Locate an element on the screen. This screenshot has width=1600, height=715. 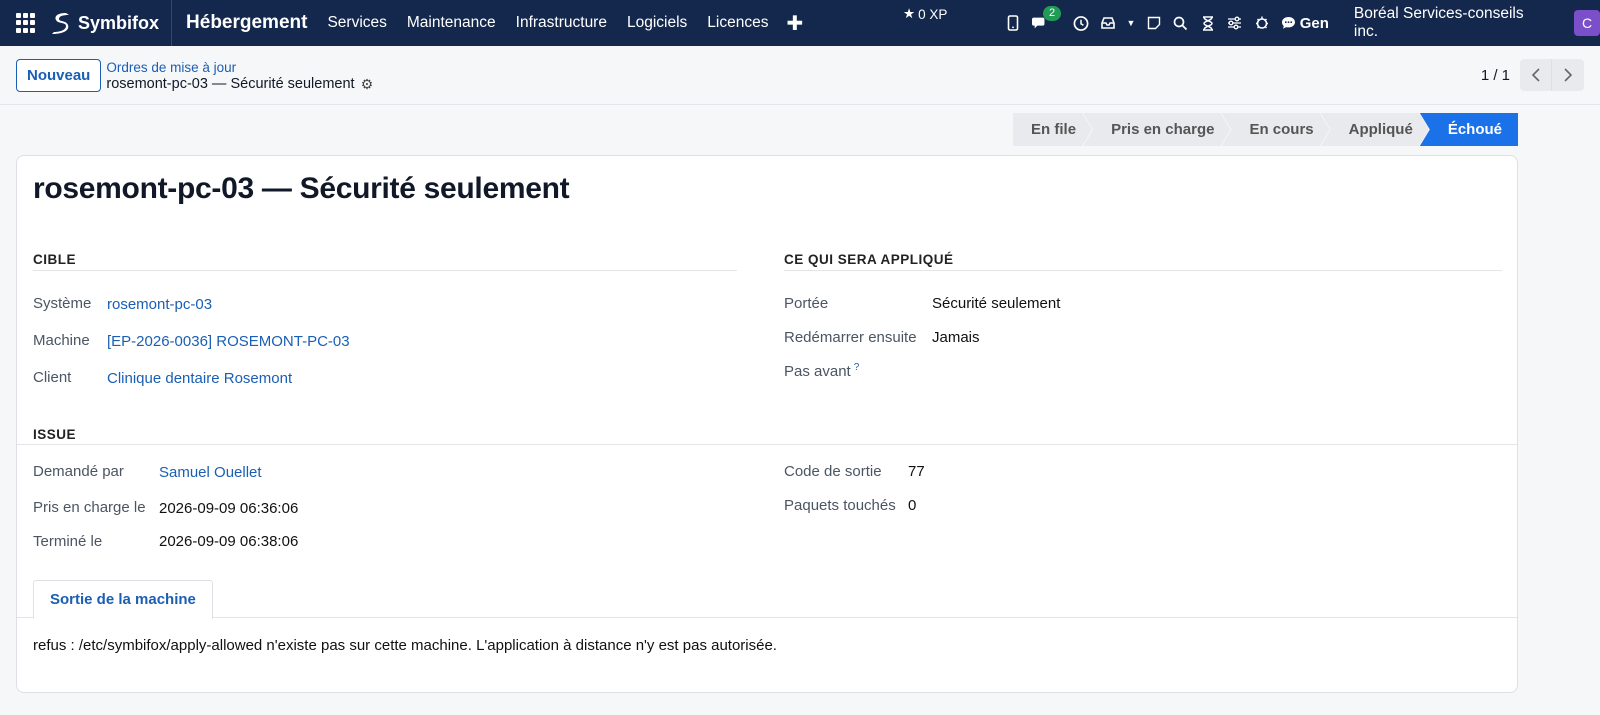
app-name: Hébergement is located at coordinates (246, 23).